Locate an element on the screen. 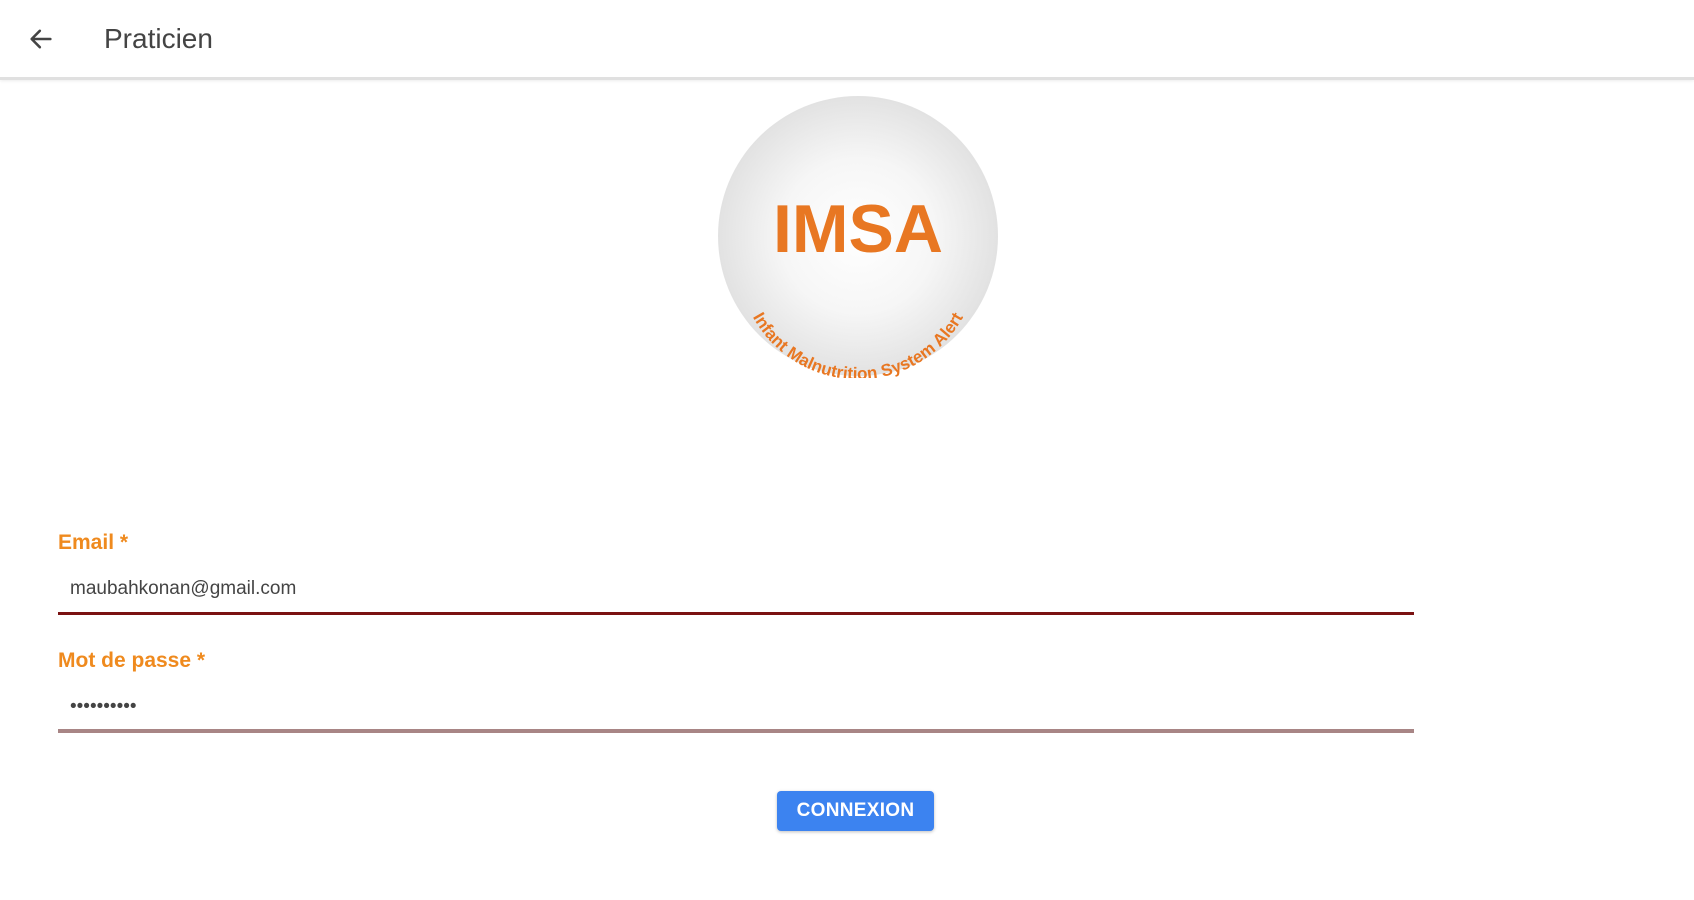 Image resolution: width=1694 pixels, height=900 pixels. connexion-button: CONNEXION is located at coordinates (855, 811).